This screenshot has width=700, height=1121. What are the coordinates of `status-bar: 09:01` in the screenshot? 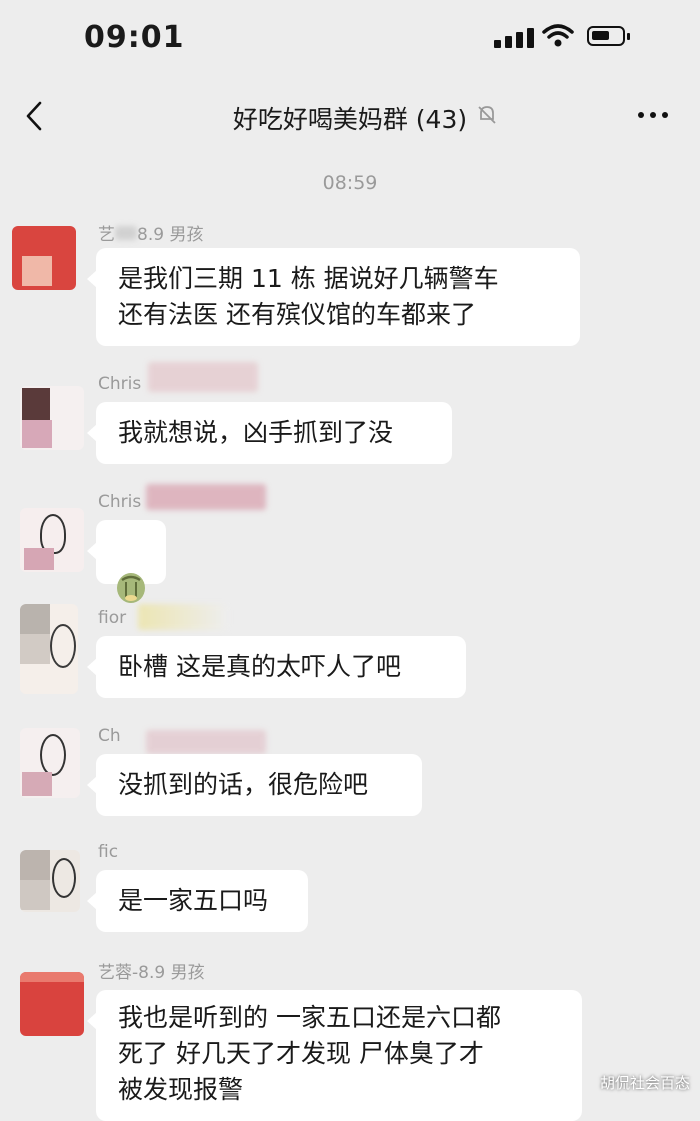 It's located at (350, 40).